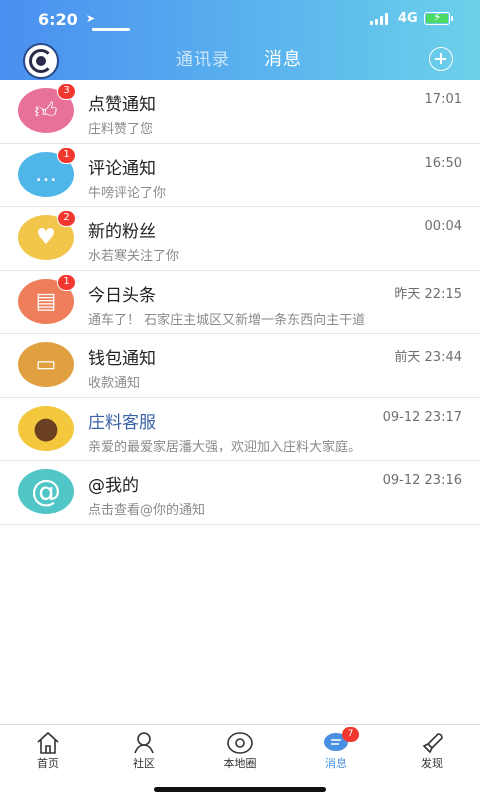 The width and height of the screenshot is (480, 800). What do you see at coordinates (113, 486) in the screenshot?
I see `message-title: @我的` at bounding box center [113, 486].